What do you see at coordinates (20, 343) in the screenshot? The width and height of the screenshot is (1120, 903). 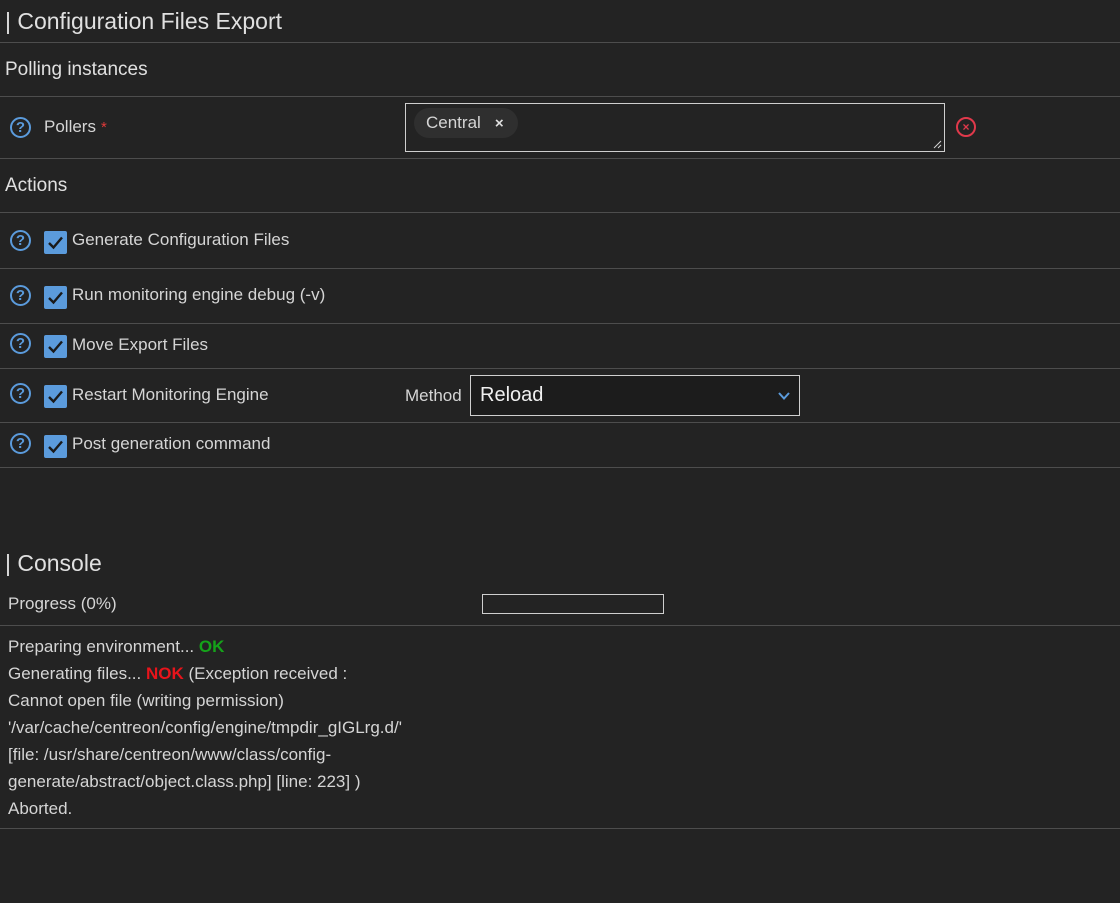 I see `move-files-help-icon: ?` at bounding box center [20, 343].